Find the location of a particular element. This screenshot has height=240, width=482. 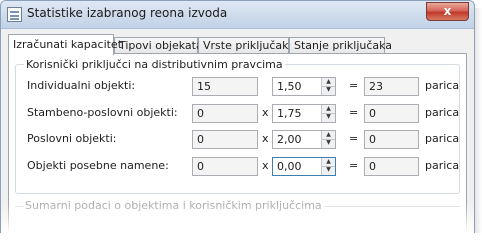

close-icon: x is located at coordinates (447, 11).